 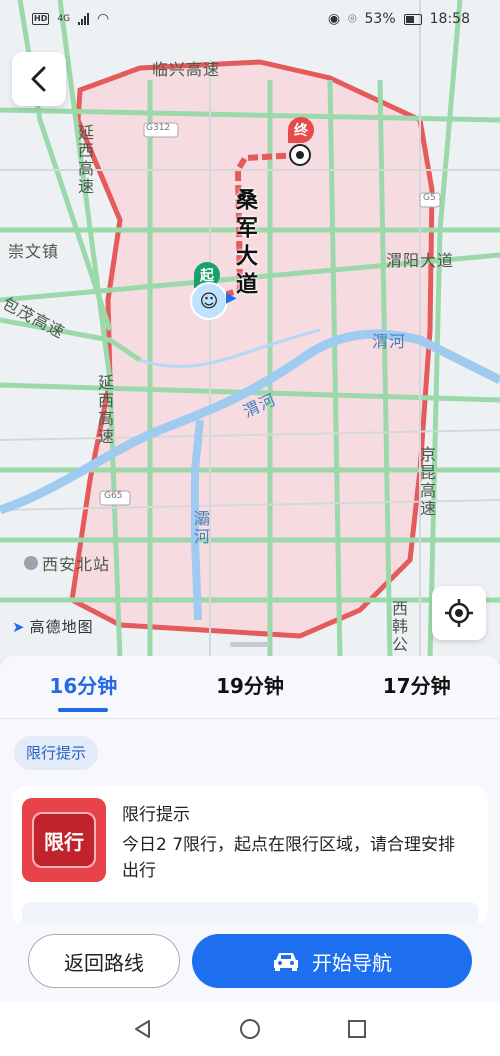 I want to click on back-button, so click(x=39, y=79).